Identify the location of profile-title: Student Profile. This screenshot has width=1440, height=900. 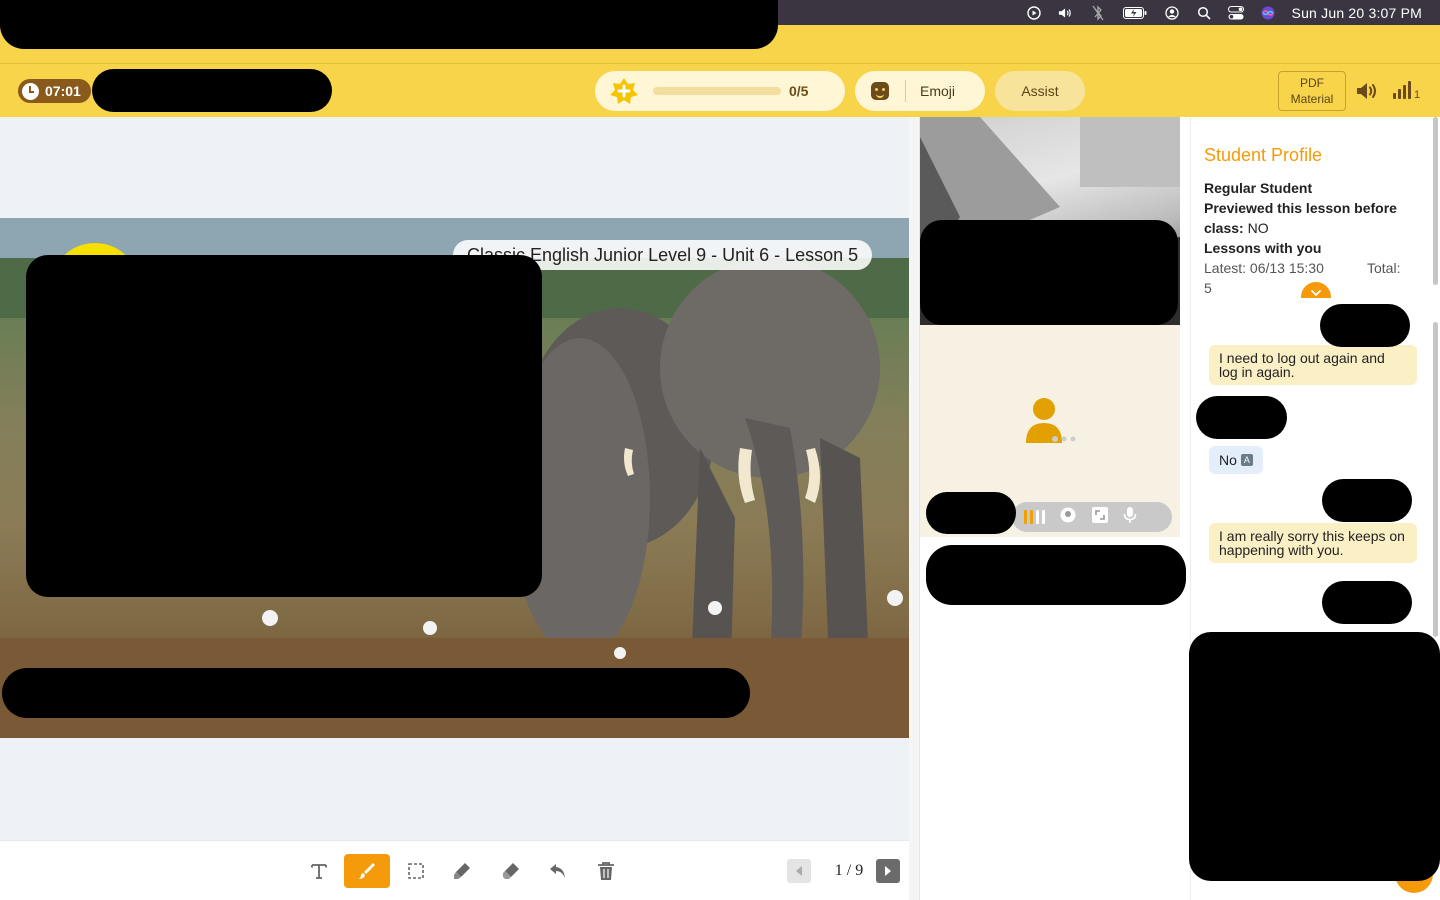
(1263, 155).